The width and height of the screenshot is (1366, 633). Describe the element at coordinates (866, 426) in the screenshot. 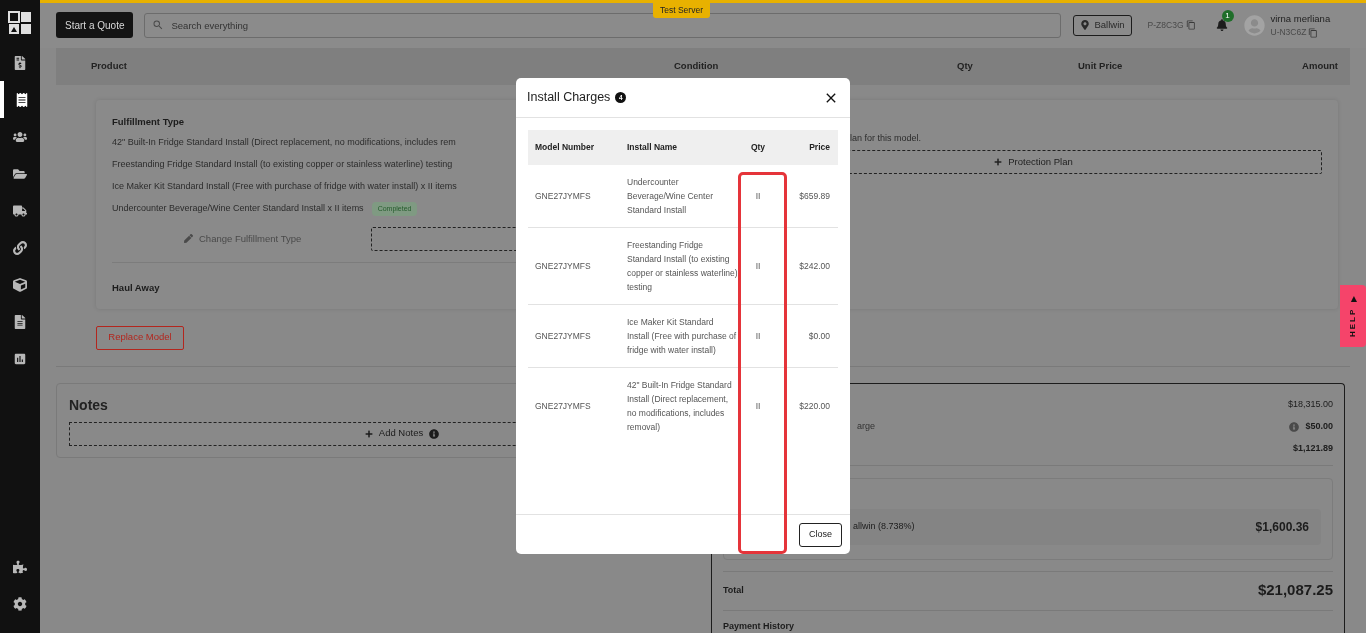

I see `summary-label: arge` at that location.